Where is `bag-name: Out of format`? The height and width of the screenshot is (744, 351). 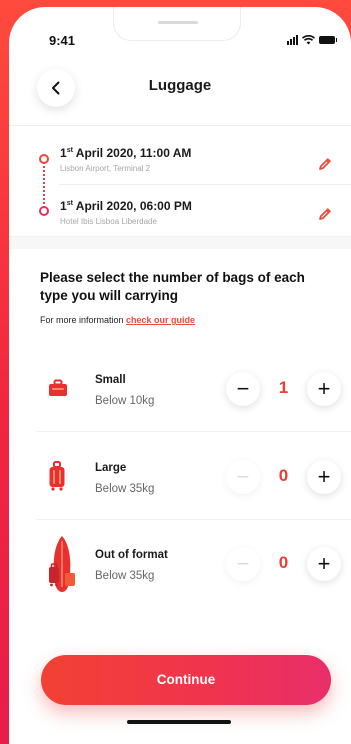 bag-name: Out of format is located at coordinates (131, 555).